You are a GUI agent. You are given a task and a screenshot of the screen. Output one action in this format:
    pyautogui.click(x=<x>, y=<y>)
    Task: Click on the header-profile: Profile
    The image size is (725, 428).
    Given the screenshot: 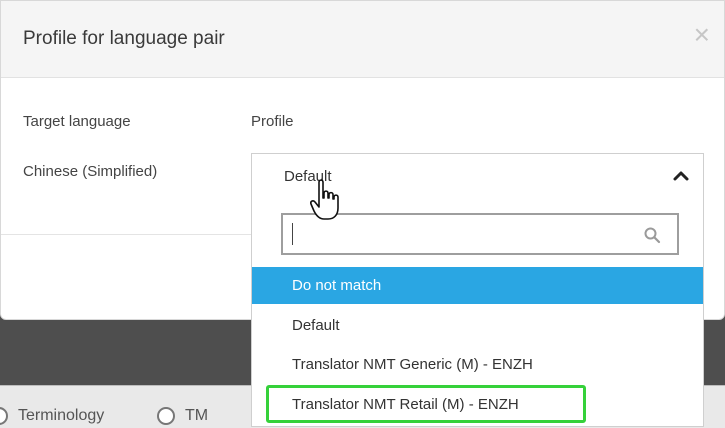 What is the action you would take?
    pyautogui.click(x=272, y=121)
    